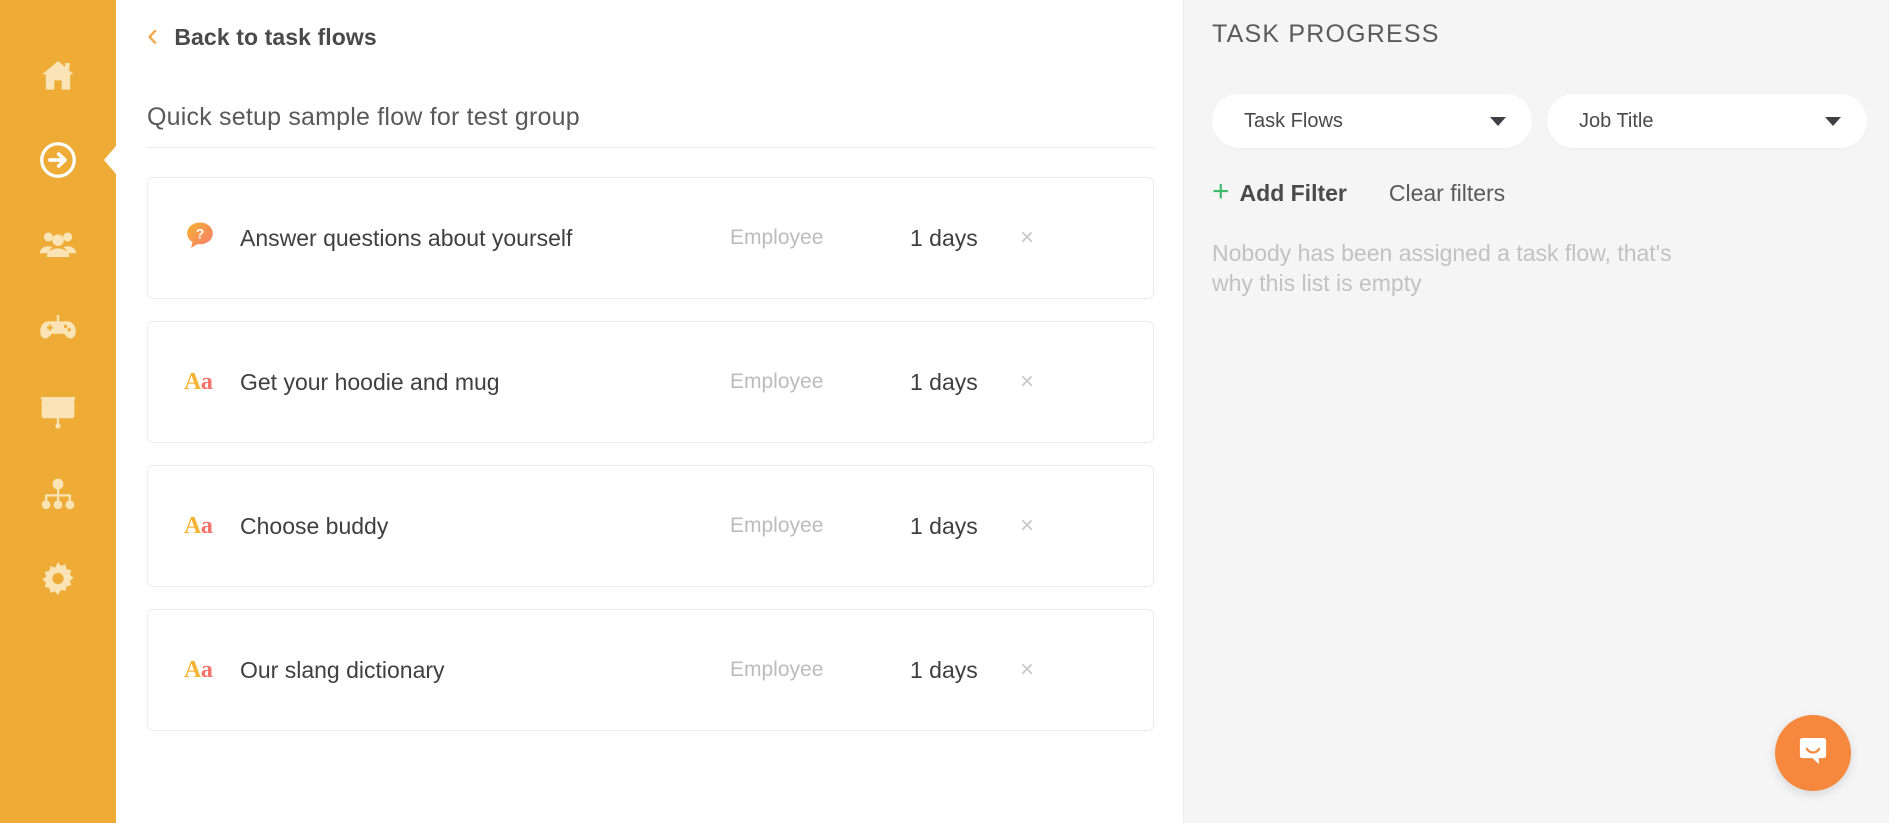 This screenshot has height=823, width=1889. I want to click on question-bubble-icon: ?, so click(200, 238).